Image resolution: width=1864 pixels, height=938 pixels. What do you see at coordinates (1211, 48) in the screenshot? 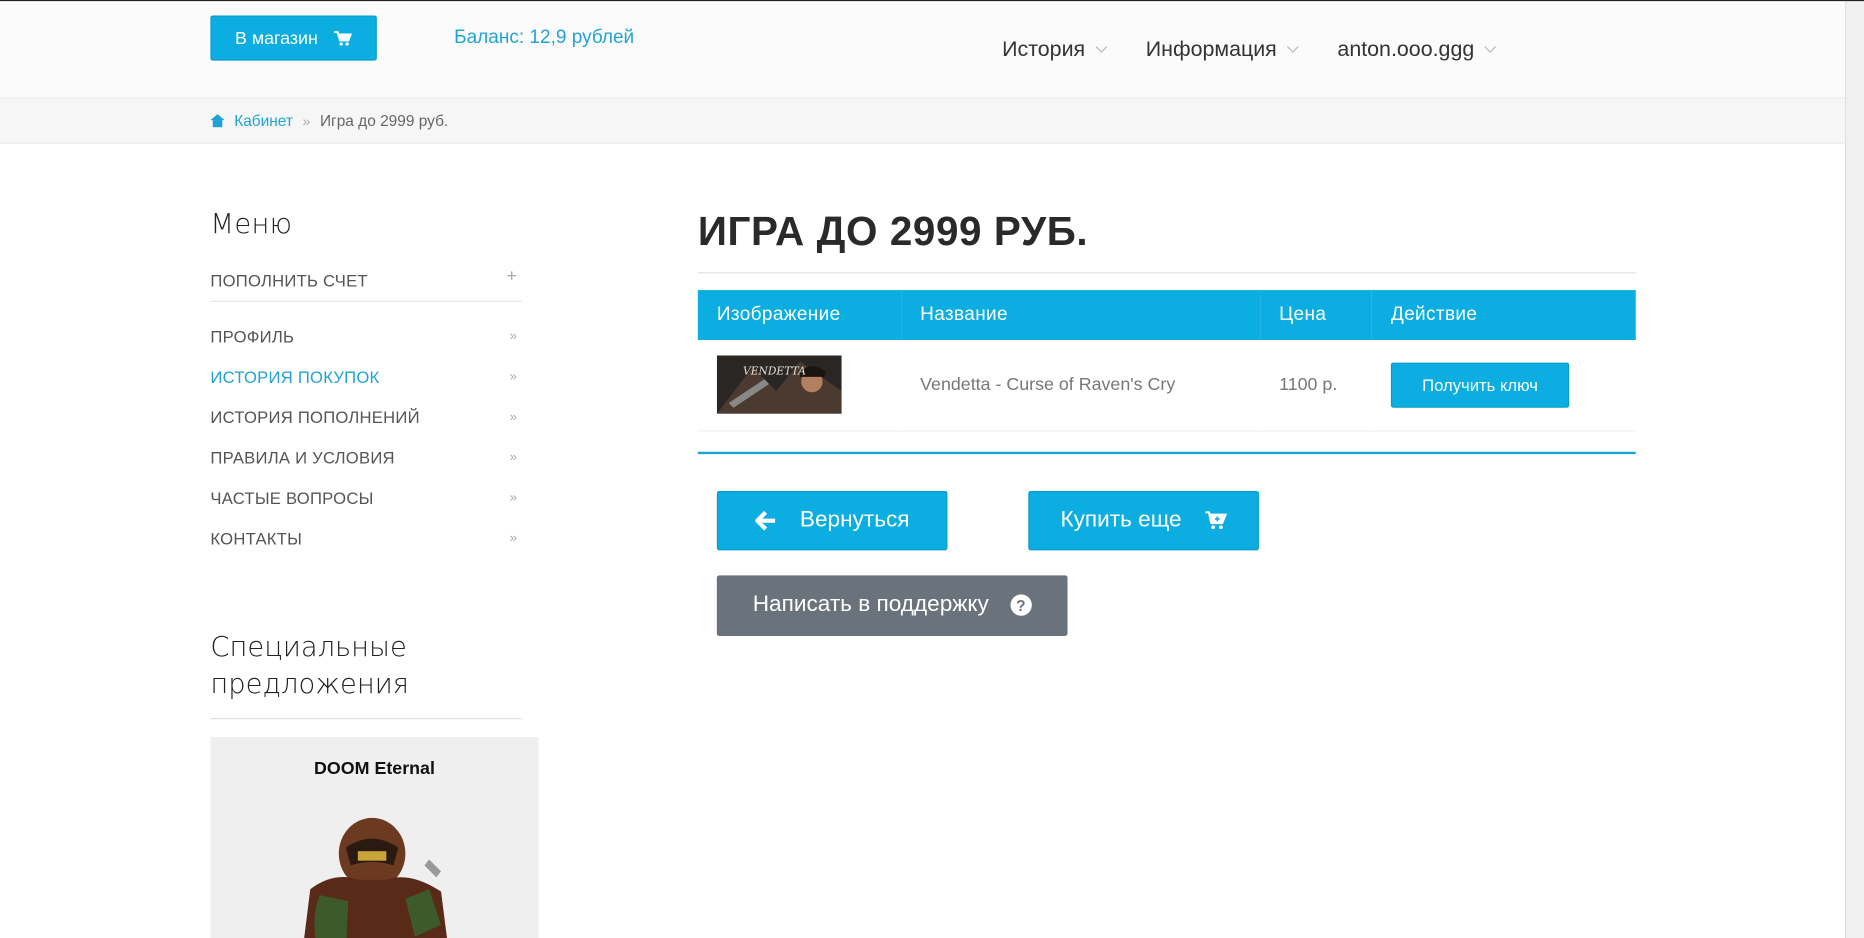
I see `nav-information-label: Информация` at bounding box center [1211, 48].